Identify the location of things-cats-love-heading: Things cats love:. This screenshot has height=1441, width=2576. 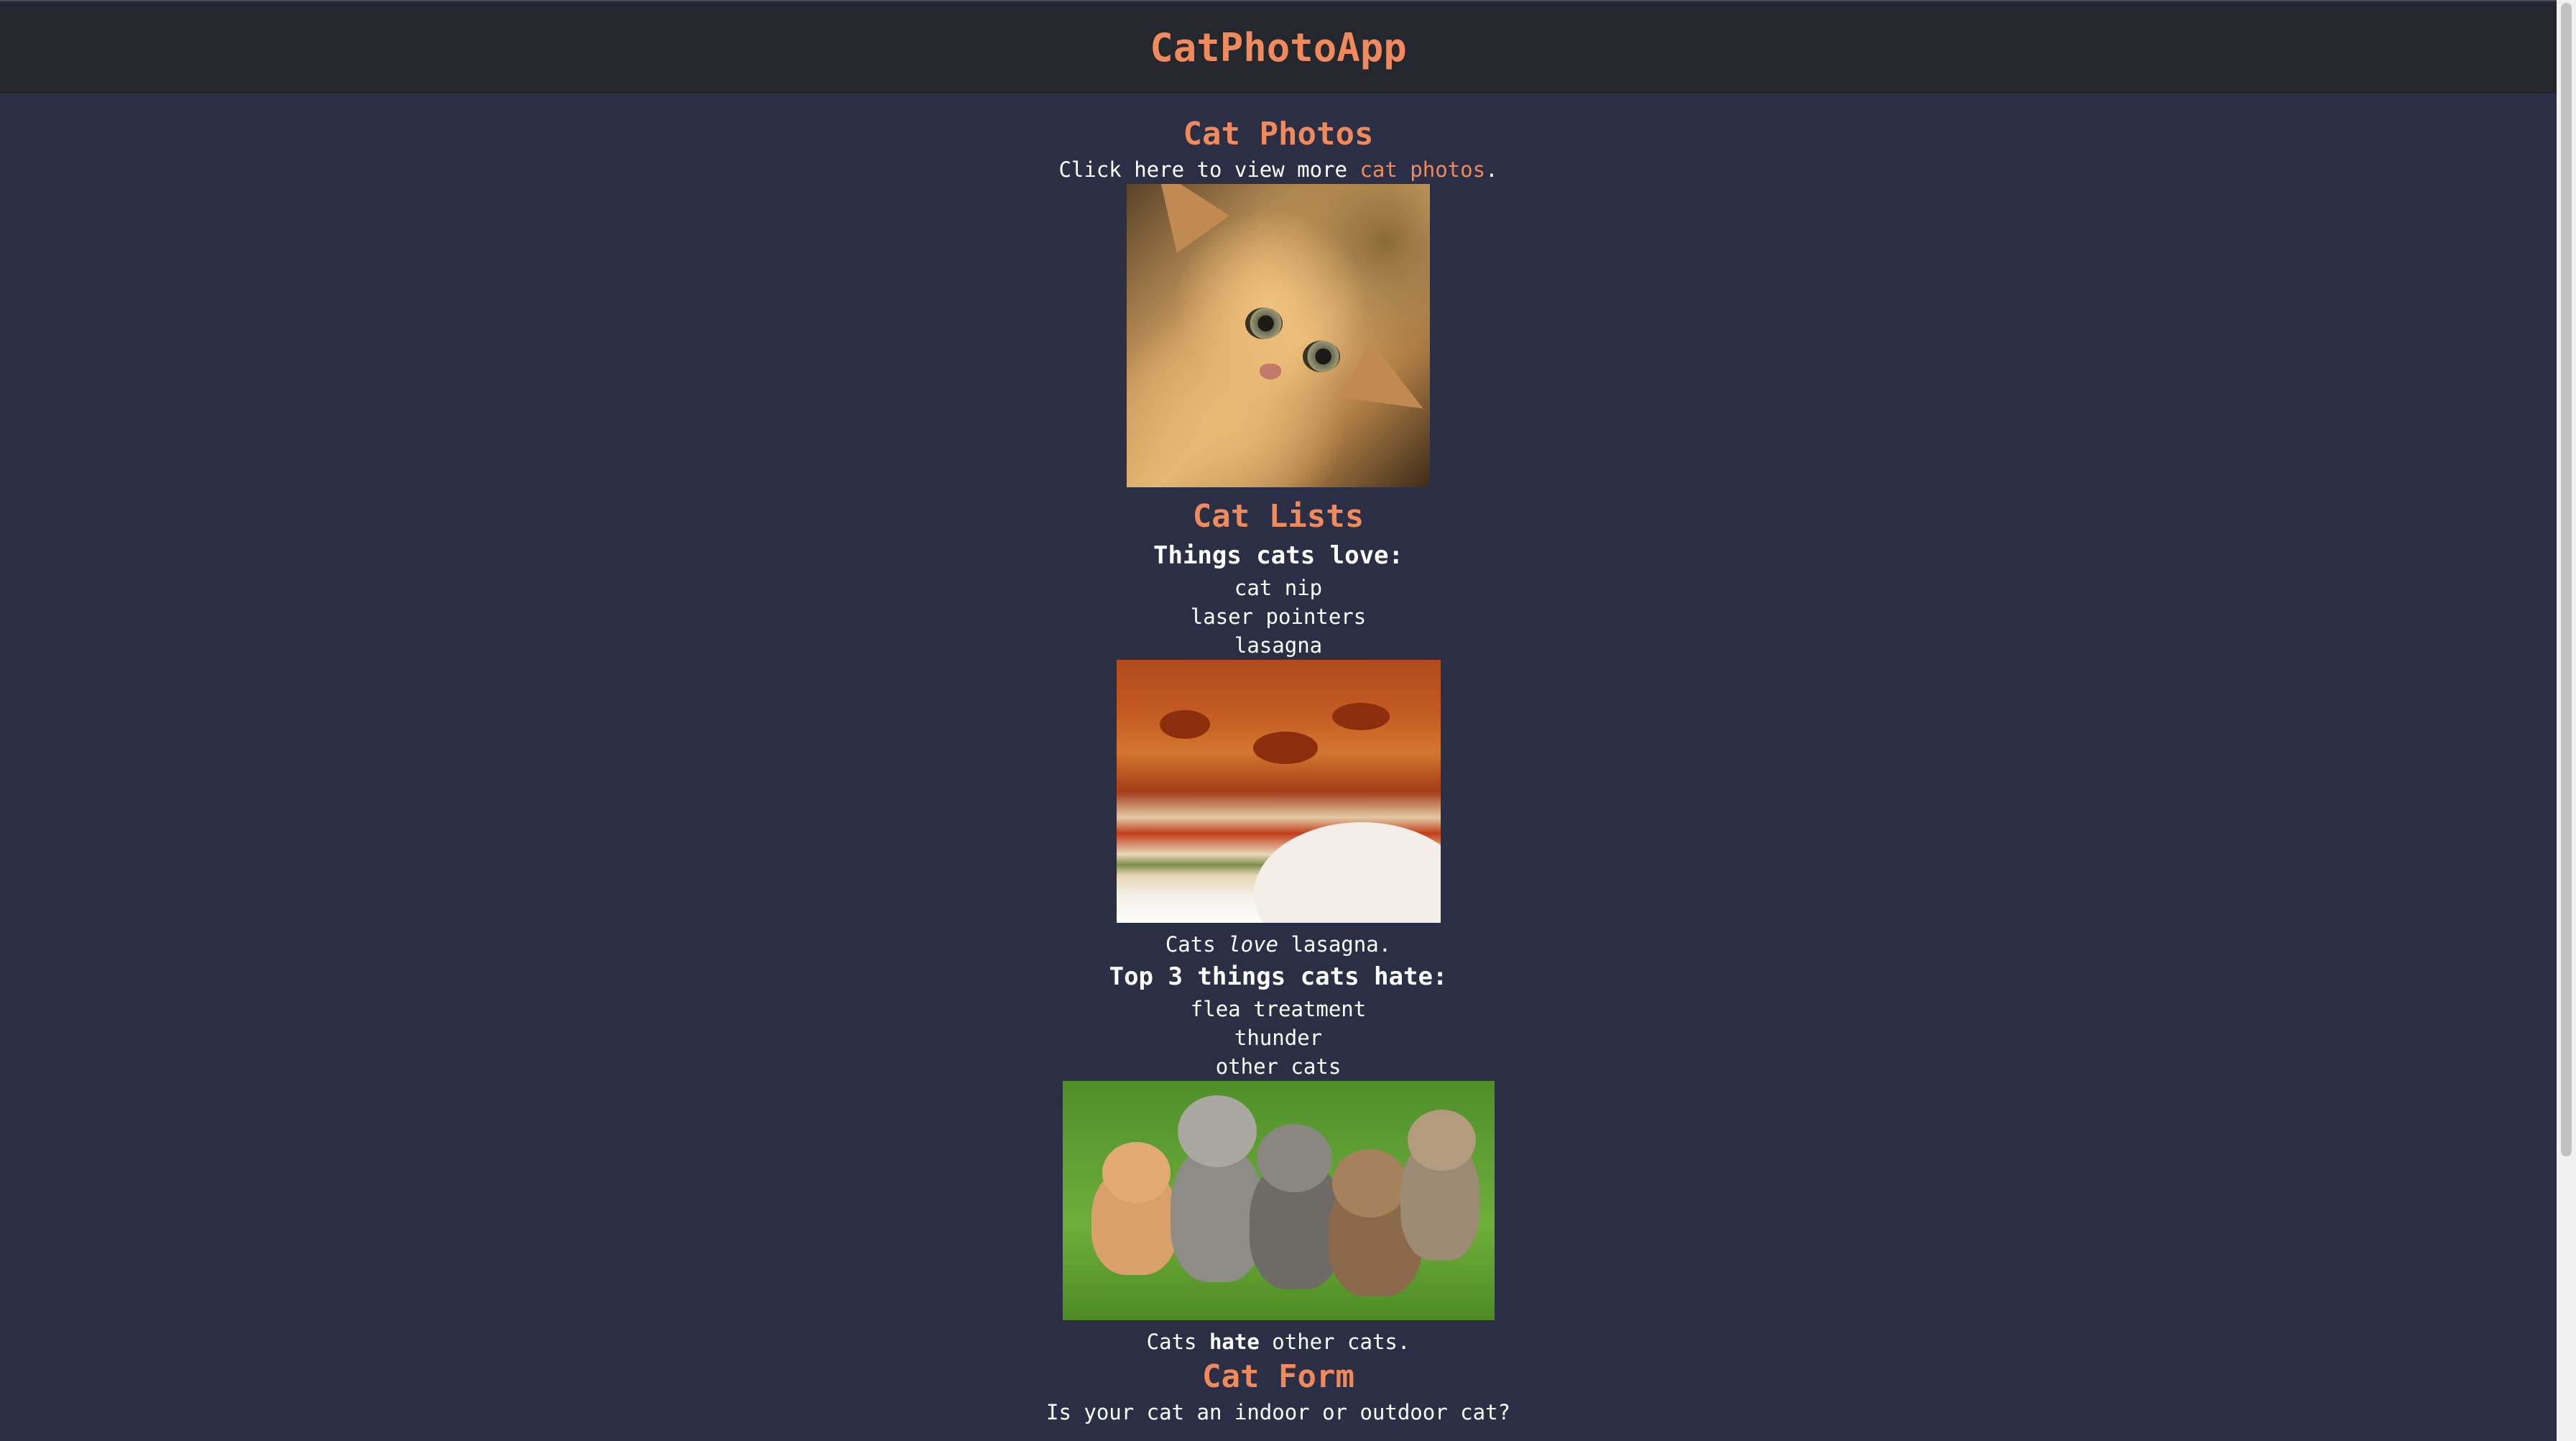
(1278, 555).